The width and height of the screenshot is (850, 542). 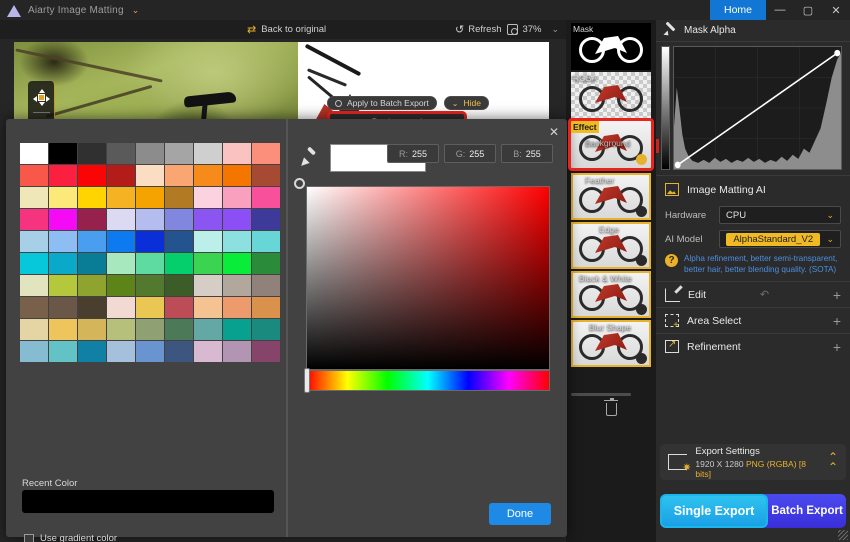 What do you see at coordinates (753, 346) in the screenshot?
I see `section-refinement: Refinement +` at bounding box center [753, 346].